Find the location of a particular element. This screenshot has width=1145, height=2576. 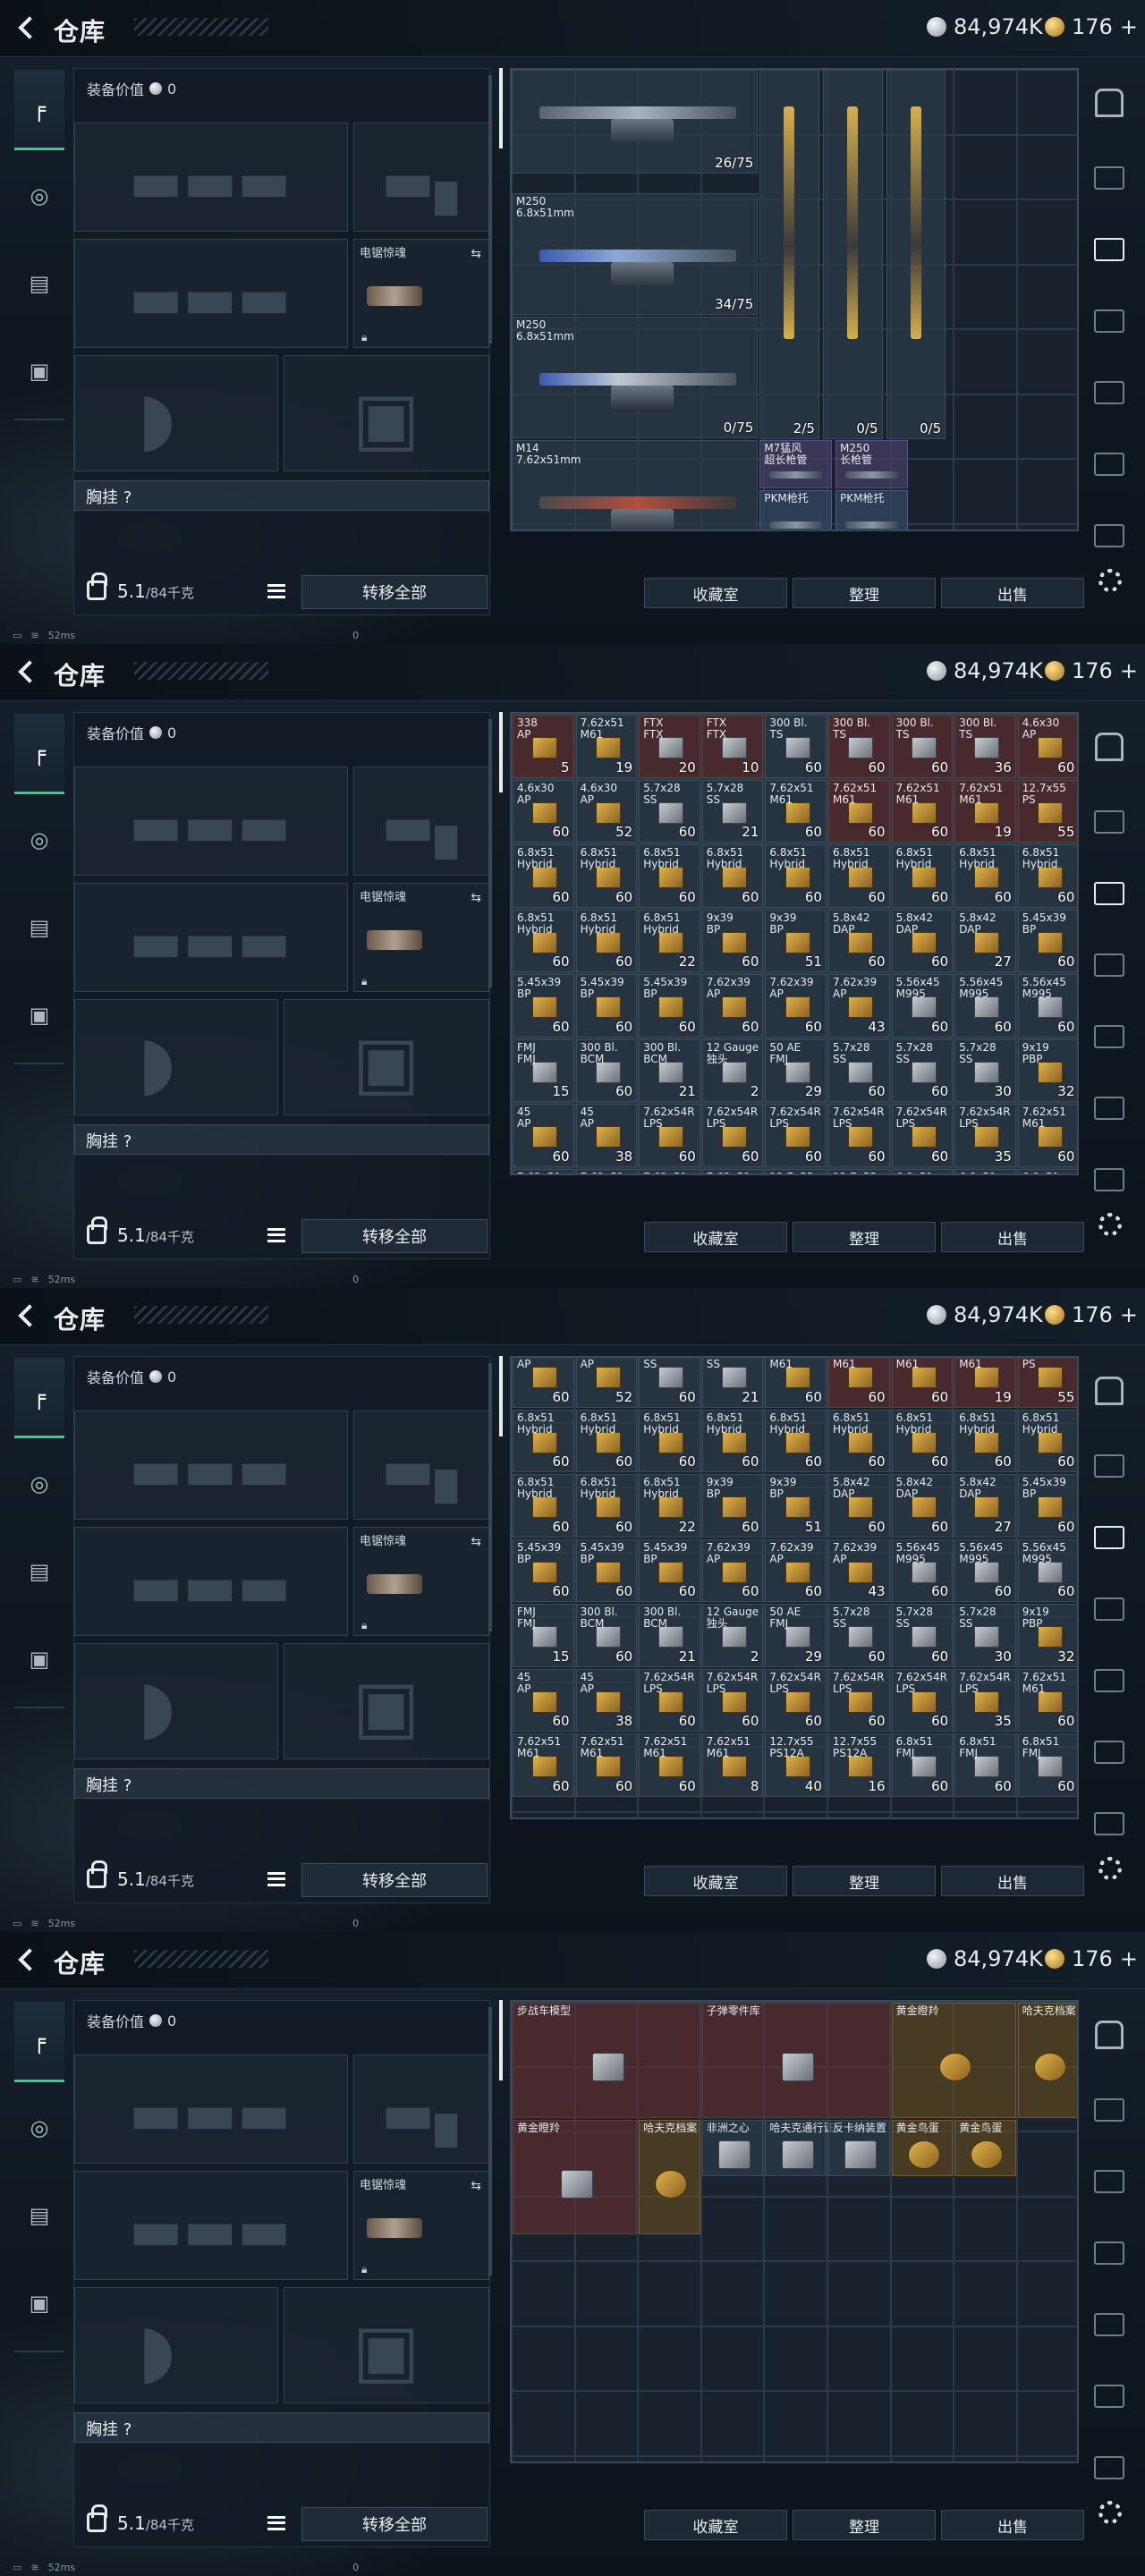

weapon-item: 26/75 is located at coordinates (635, 122).